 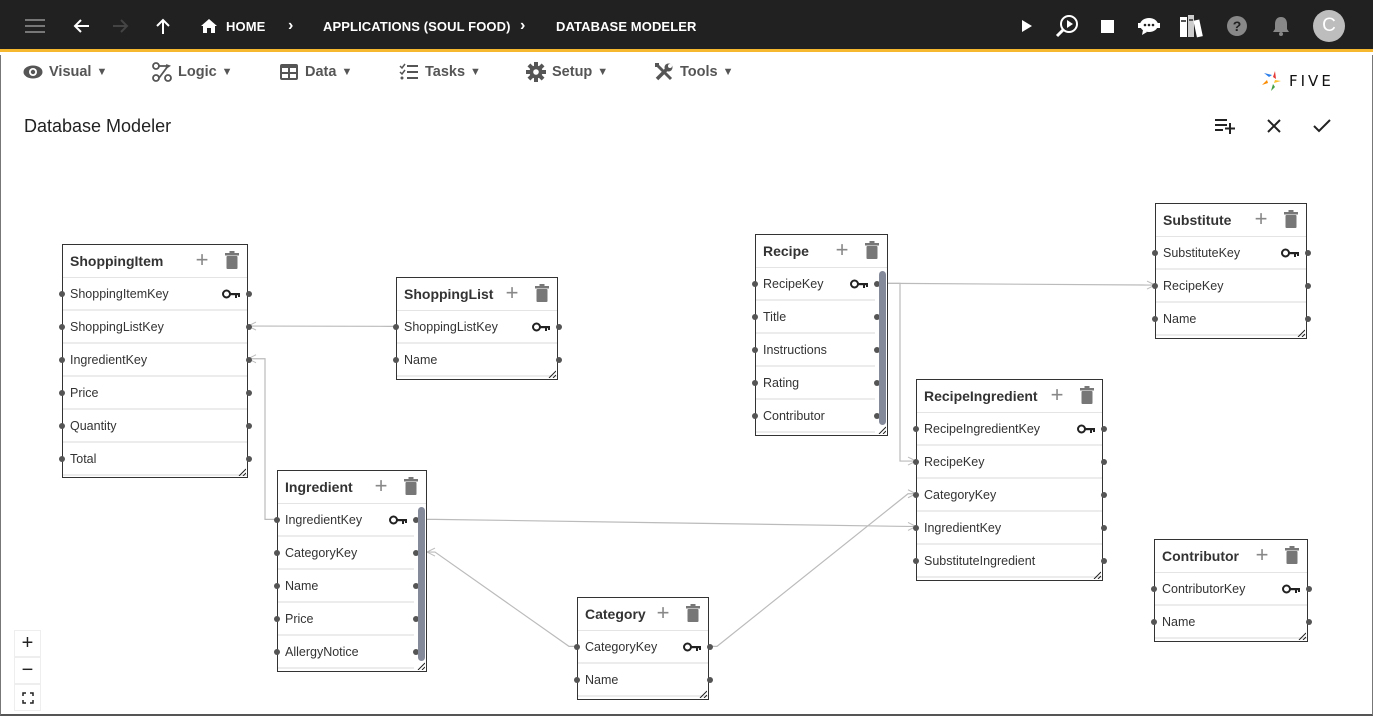 I want to click on field-row: Total, so click(x=155, y=459).